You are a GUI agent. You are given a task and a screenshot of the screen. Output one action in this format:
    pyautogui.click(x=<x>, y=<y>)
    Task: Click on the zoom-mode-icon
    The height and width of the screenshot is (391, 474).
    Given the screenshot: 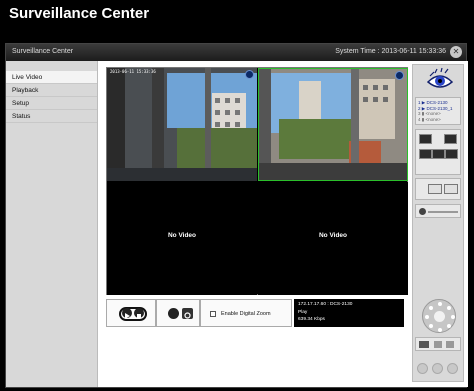 What is the action you would take?
    pyautogui.click(x=424, y=344)
    